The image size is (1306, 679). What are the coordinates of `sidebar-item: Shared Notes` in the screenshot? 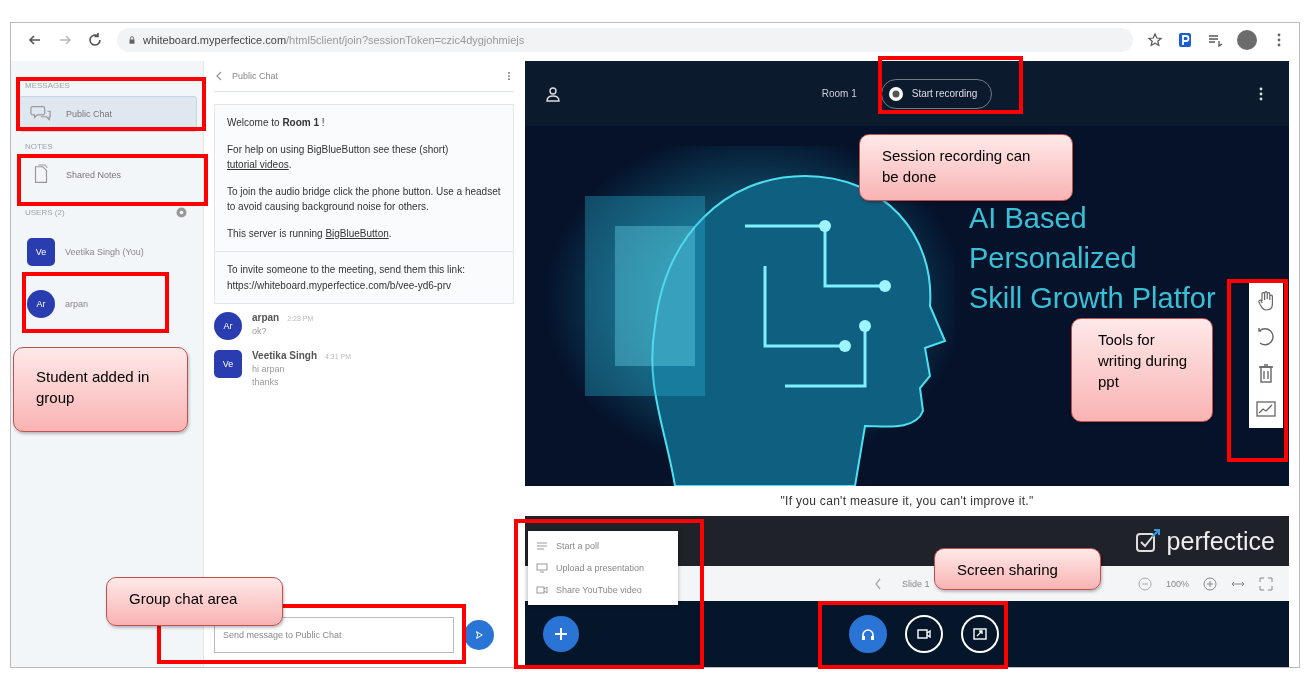 It's located at (108, 175).